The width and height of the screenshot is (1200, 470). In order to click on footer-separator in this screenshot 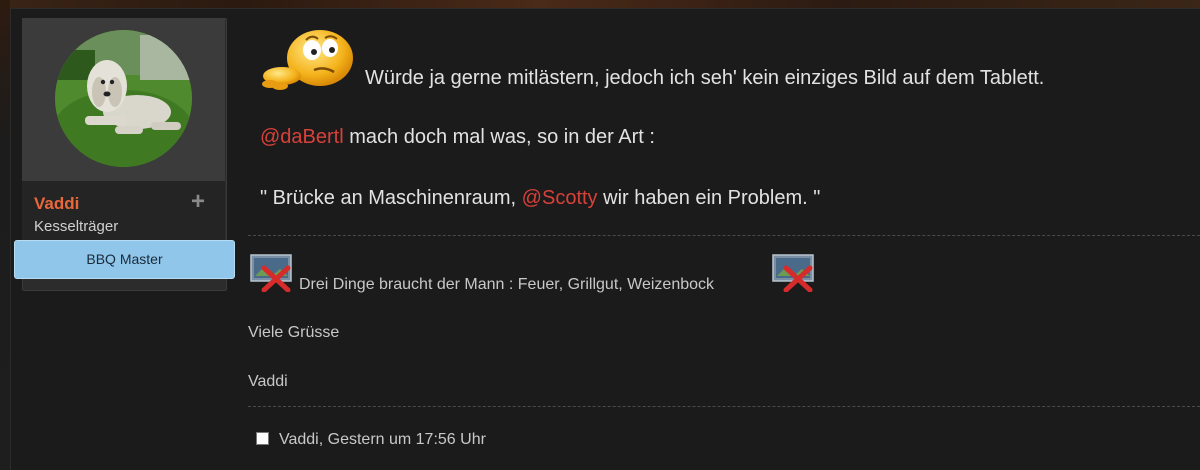, I will do `click(724, 406)`.